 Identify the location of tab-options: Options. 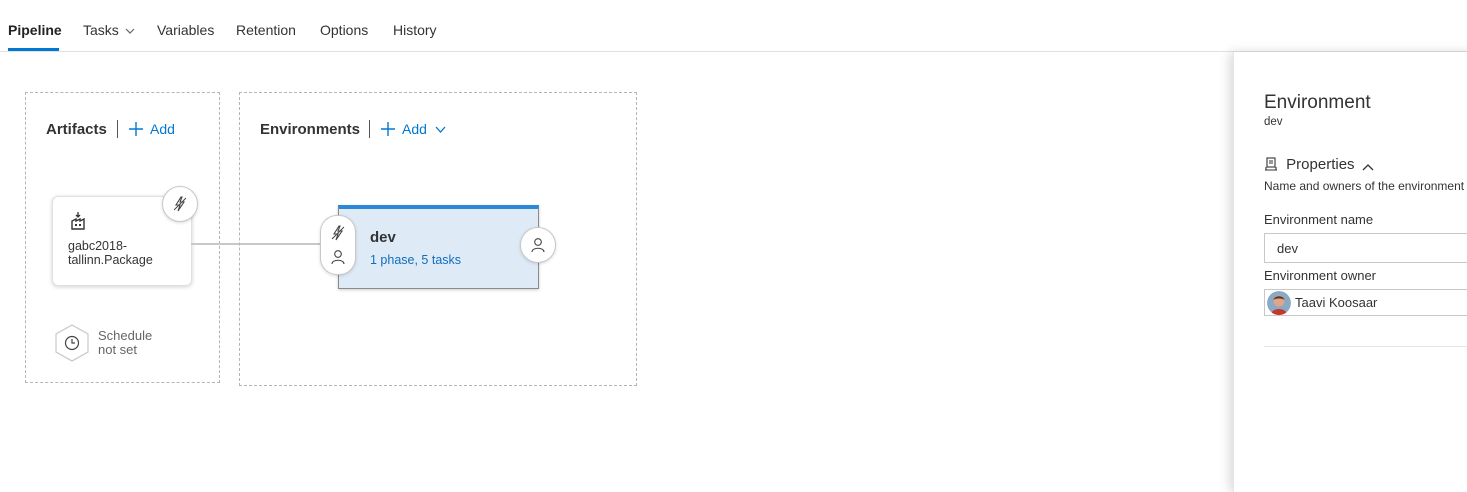
(344, 30).